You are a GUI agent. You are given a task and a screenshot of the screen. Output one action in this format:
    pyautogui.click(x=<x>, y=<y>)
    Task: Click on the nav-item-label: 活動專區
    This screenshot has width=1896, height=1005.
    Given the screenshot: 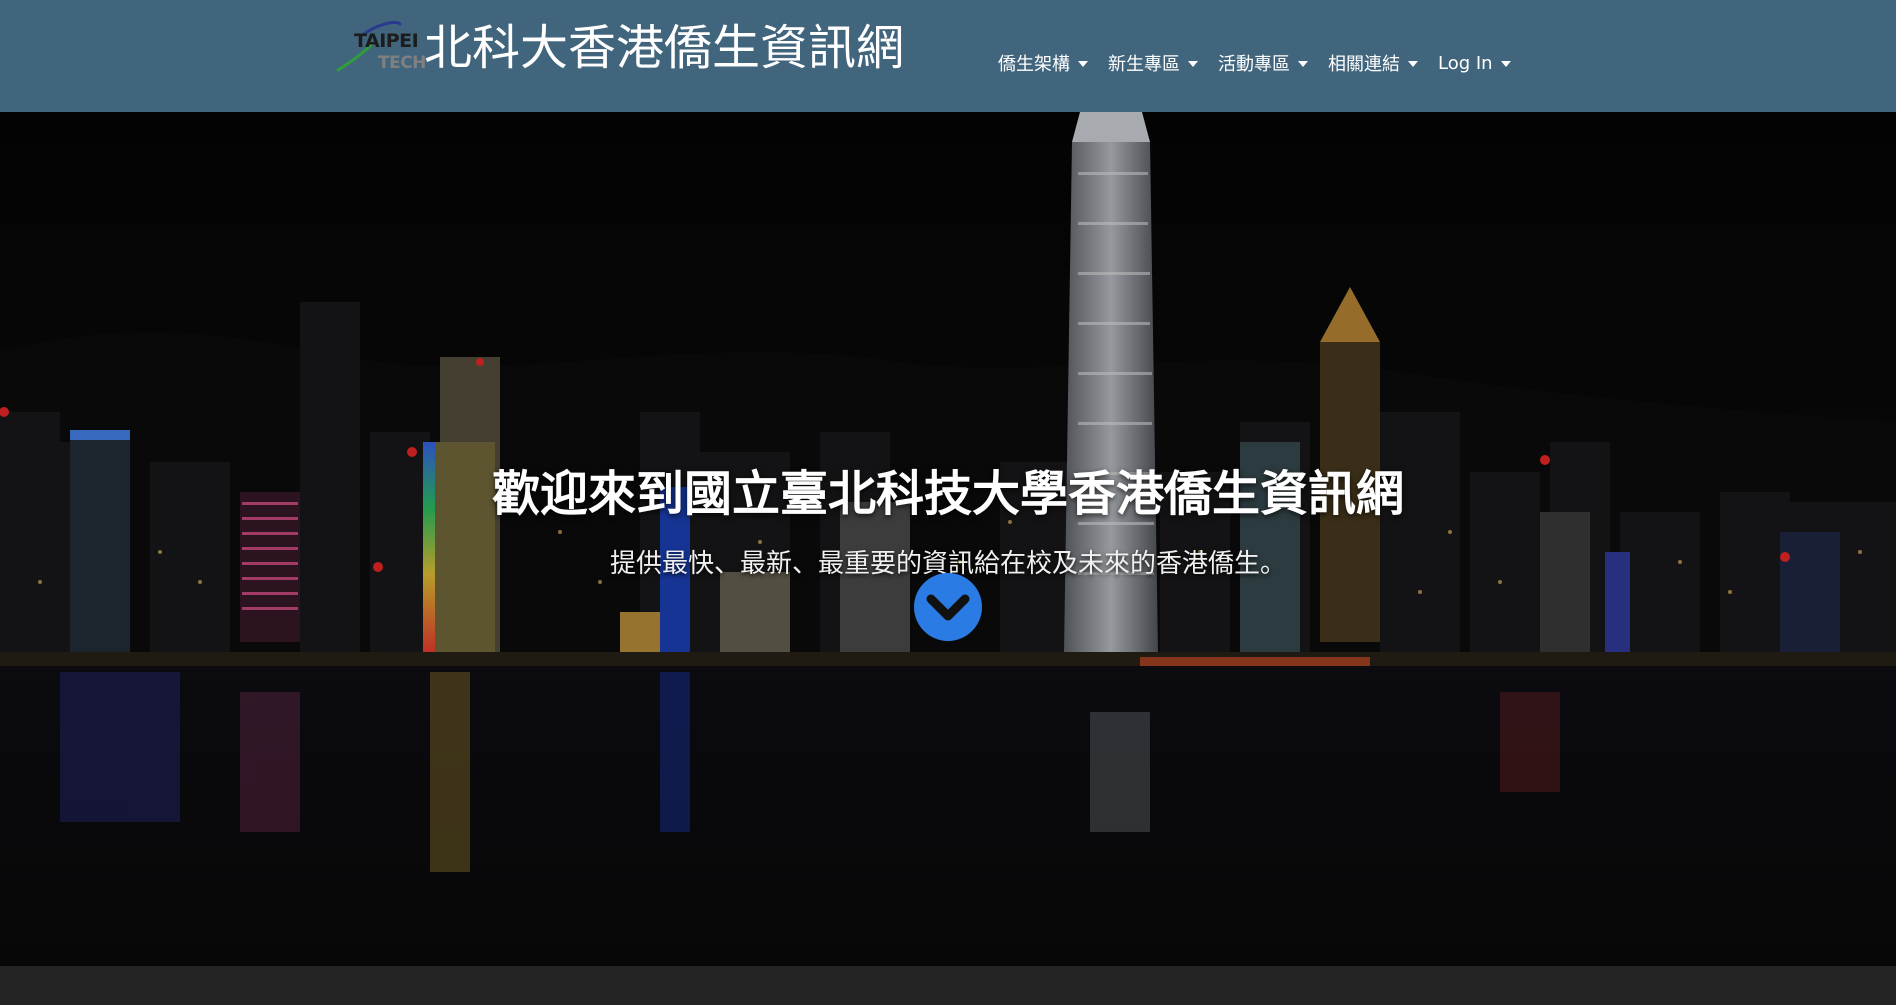 What is the action you would take?
    pyautogui.click(x=1254, y=64)
    